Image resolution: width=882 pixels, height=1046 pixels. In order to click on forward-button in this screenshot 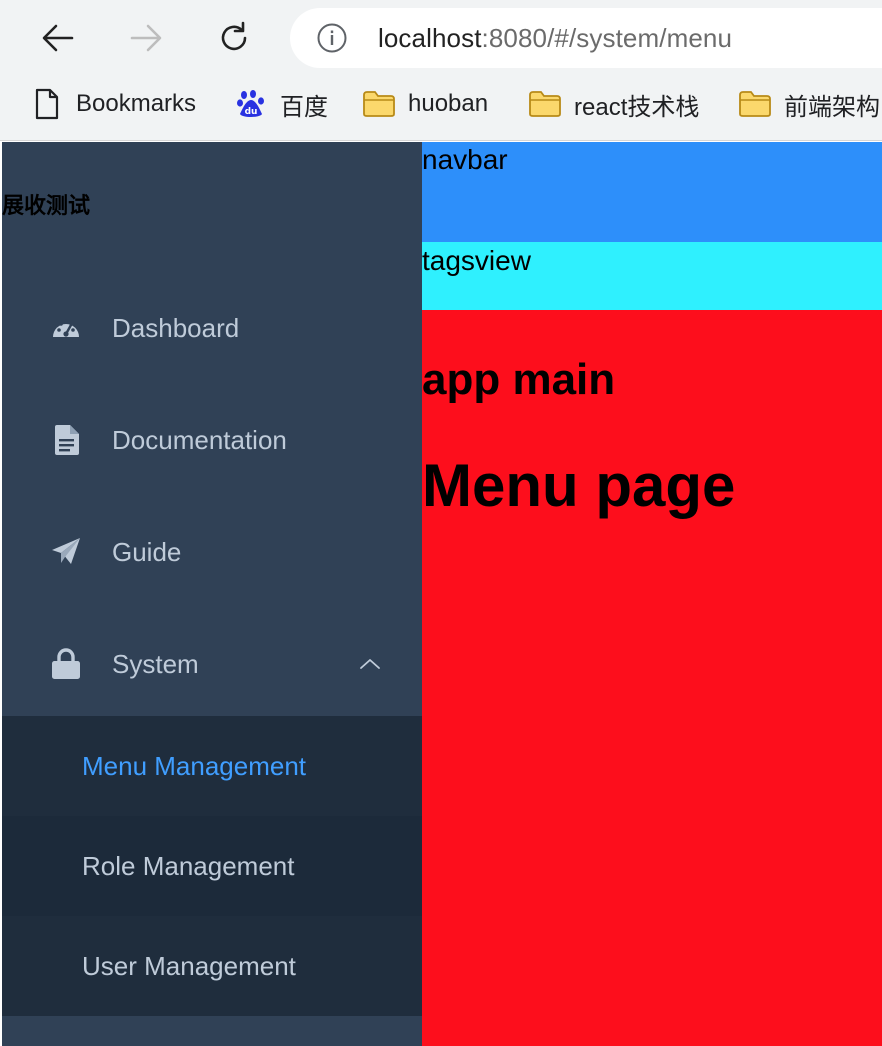, I will do `click(146, 38)`.